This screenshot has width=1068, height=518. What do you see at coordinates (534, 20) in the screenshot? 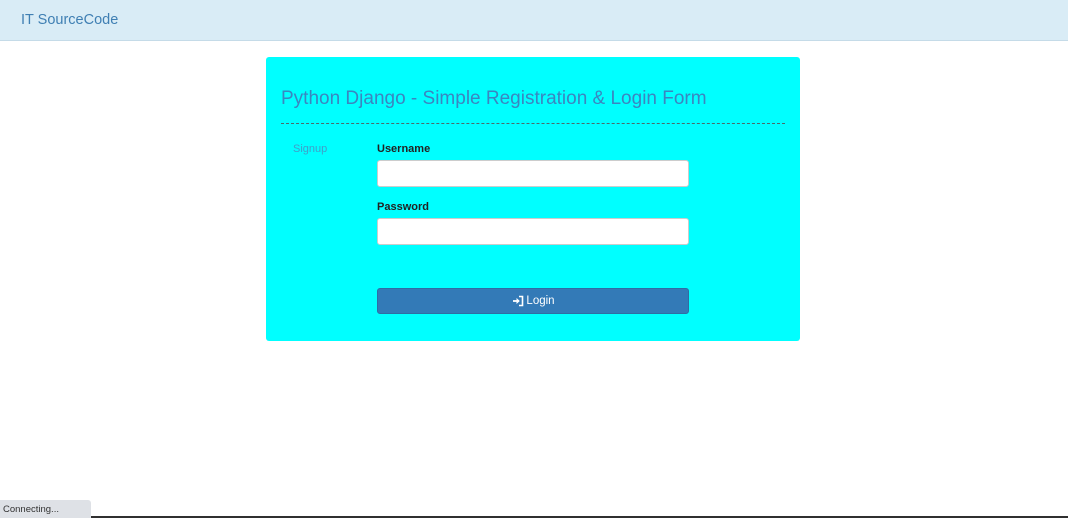
I see `navbar: IT SourceCode` at bounding box center [534, 20].